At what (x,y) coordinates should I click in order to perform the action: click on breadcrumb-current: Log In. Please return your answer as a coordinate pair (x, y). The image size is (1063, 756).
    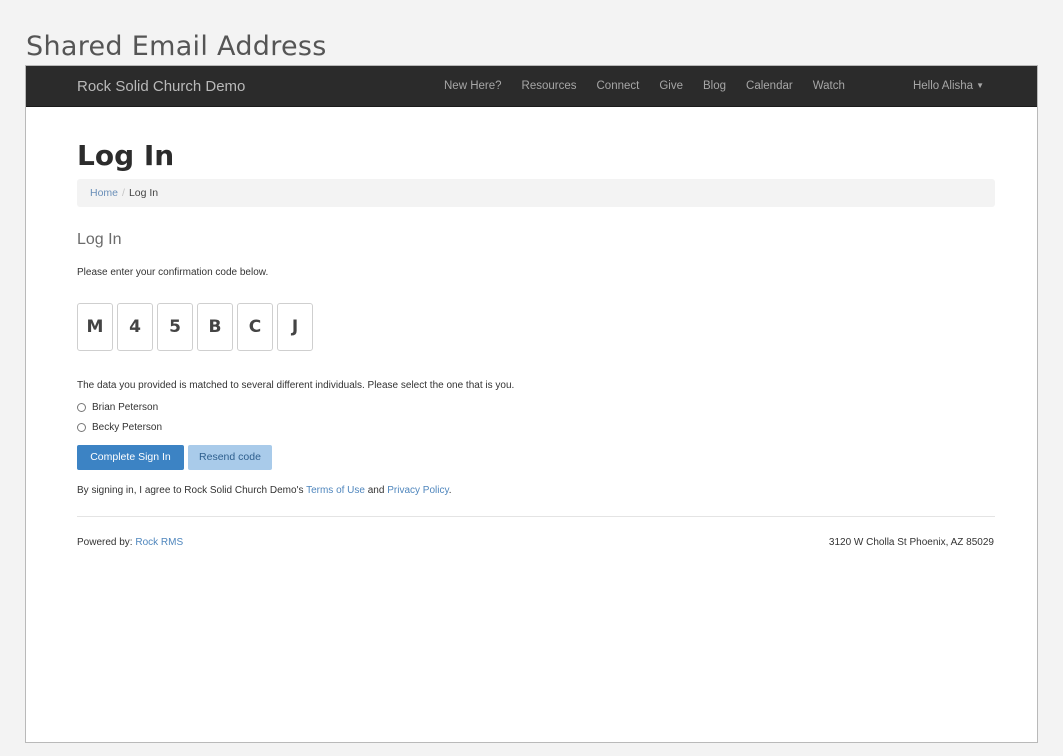
    Looking at the image, I should click on (143, 193).